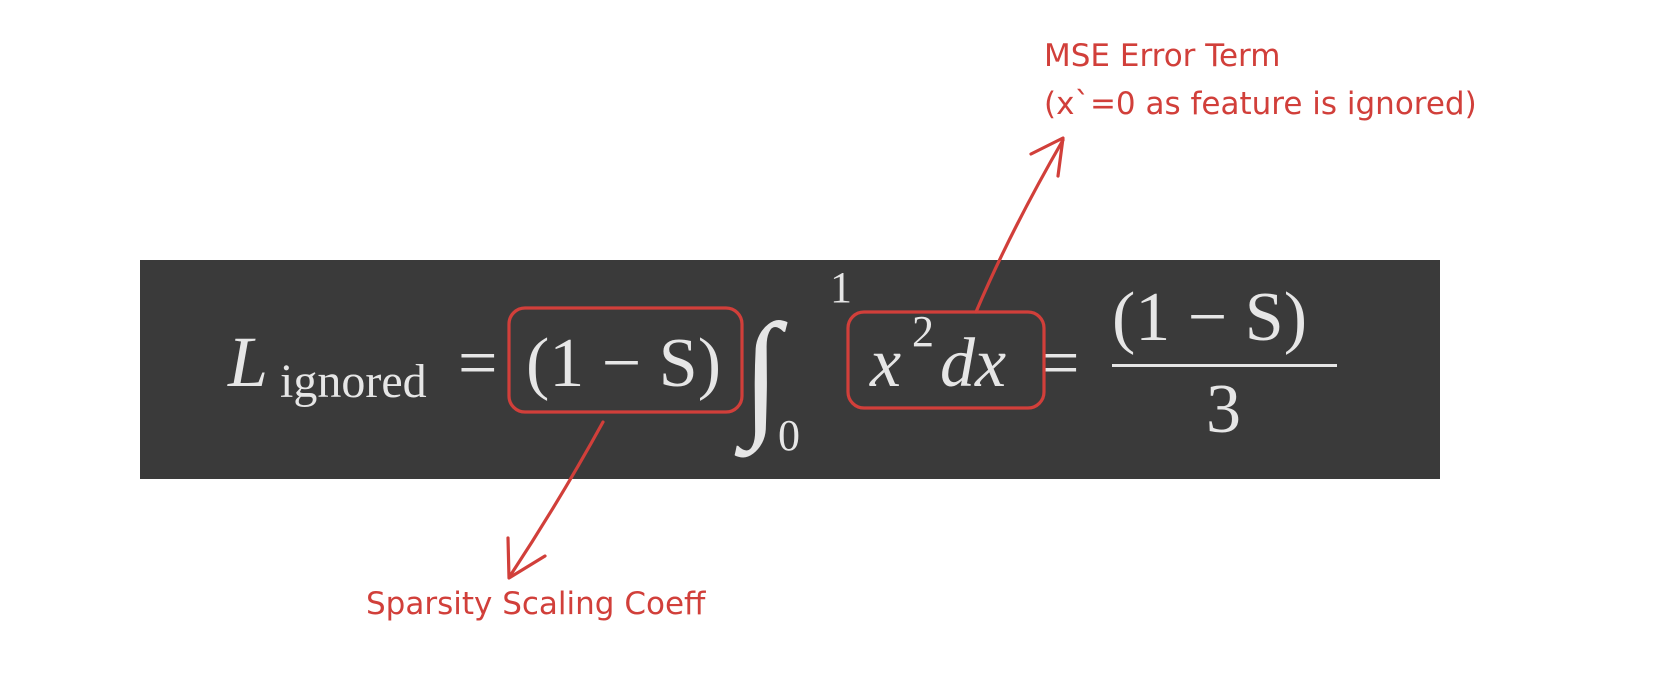 The height and width of the screenshot is (688, 1664). I want to click on integrand-differential: dx, so click(973, 363).